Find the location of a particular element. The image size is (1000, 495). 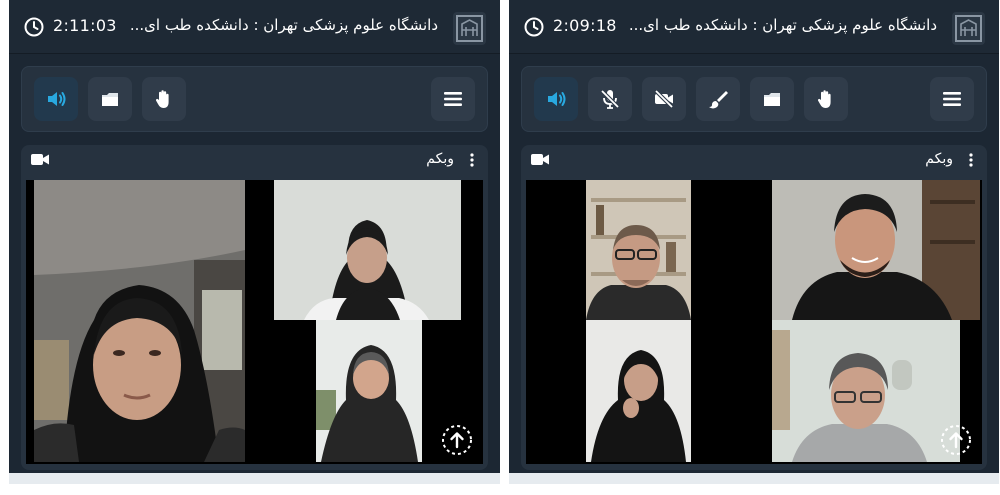

brush-icon is located at coordinates (718, 100).